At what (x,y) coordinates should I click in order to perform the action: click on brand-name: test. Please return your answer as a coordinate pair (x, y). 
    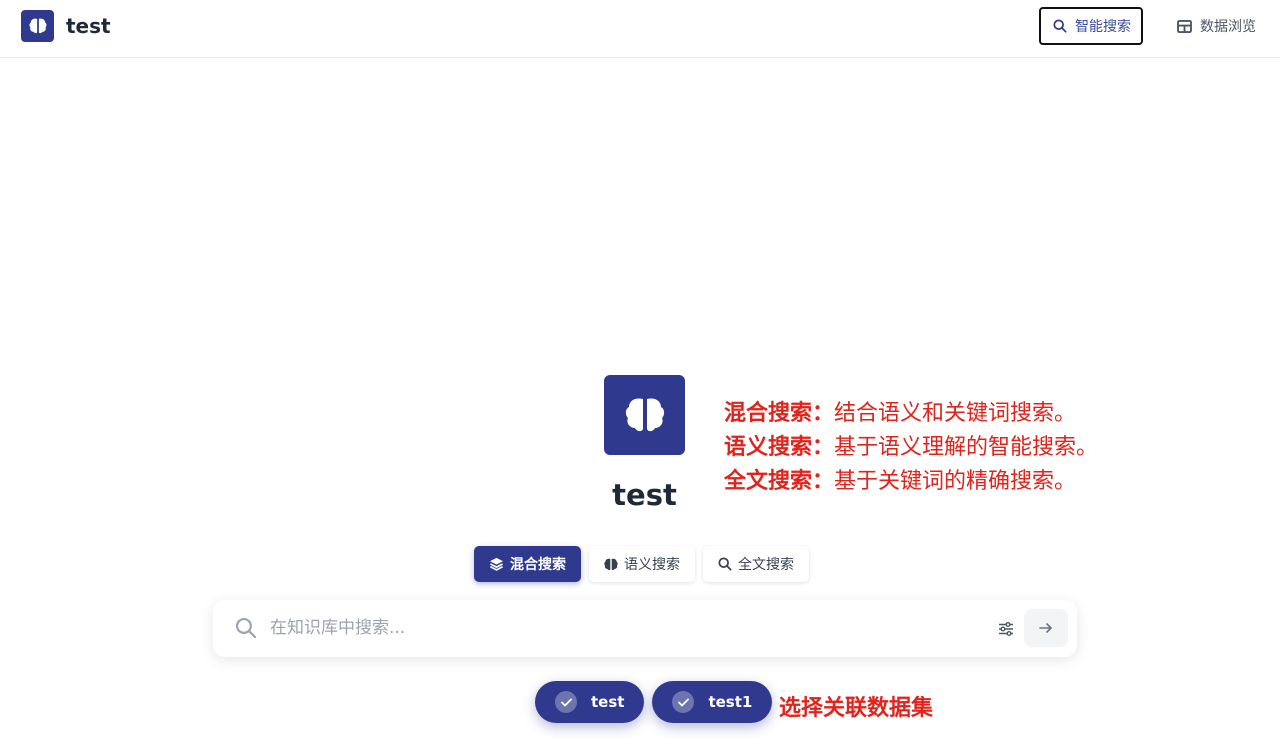
    Looking at the image, I should click on (88, 26).